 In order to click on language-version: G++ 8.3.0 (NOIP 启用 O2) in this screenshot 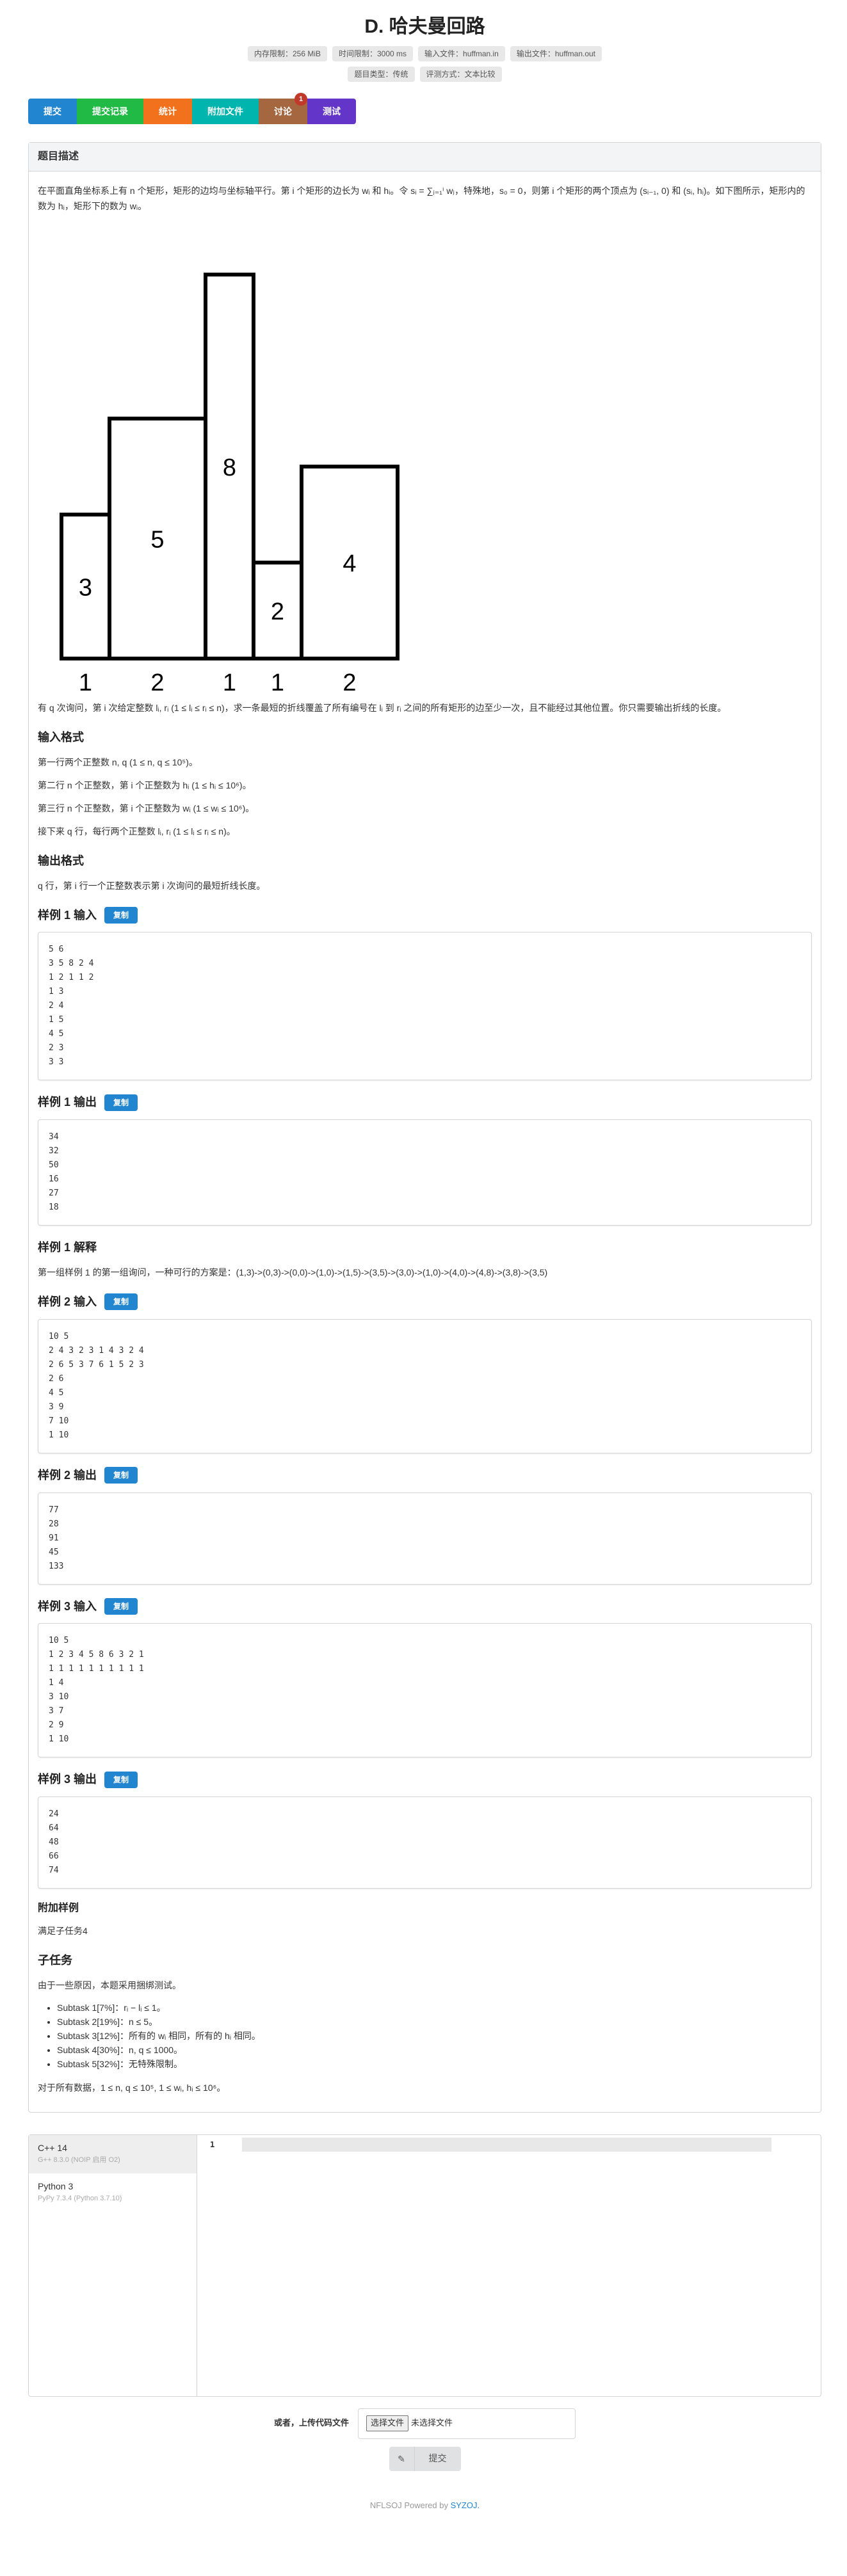, I will do `click(79, 2160)`.